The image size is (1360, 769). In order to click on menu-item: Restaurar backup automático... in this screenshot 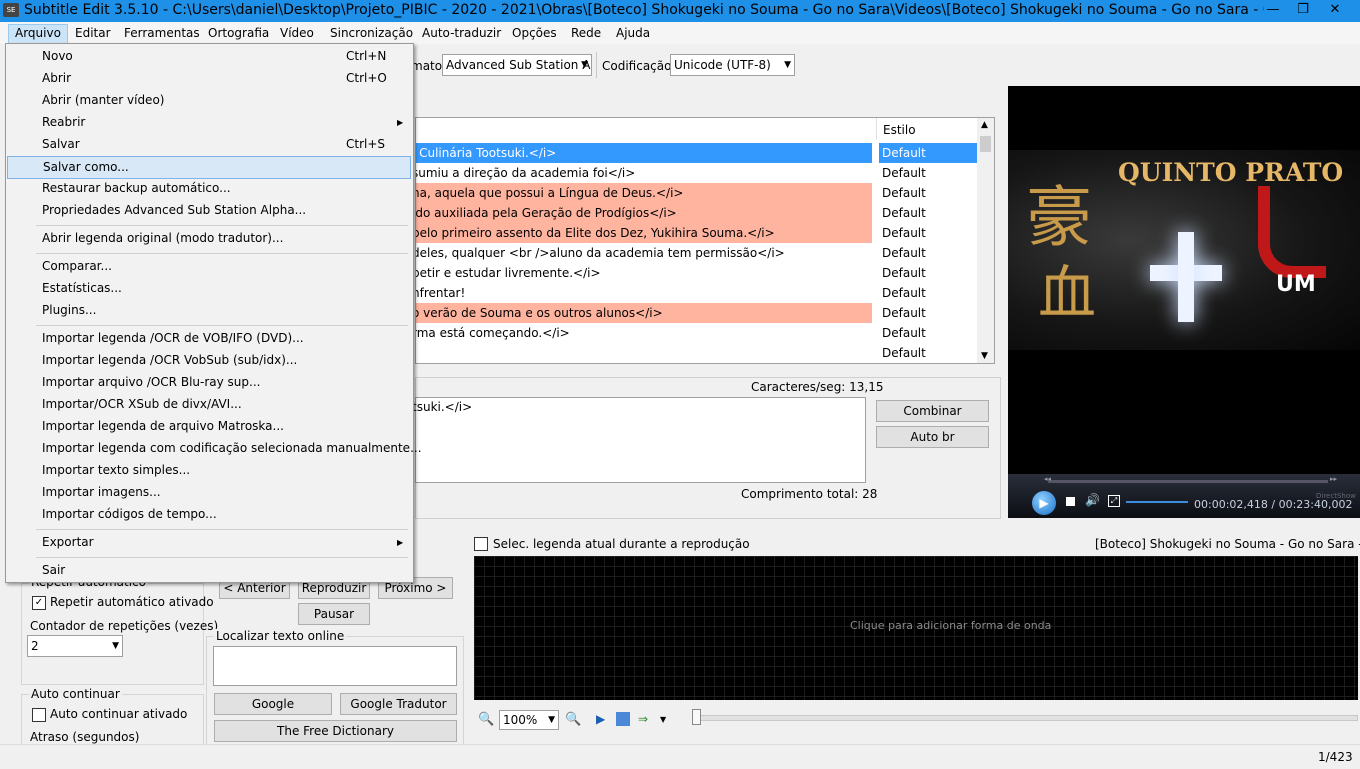, I will do `click(209, 188)`.